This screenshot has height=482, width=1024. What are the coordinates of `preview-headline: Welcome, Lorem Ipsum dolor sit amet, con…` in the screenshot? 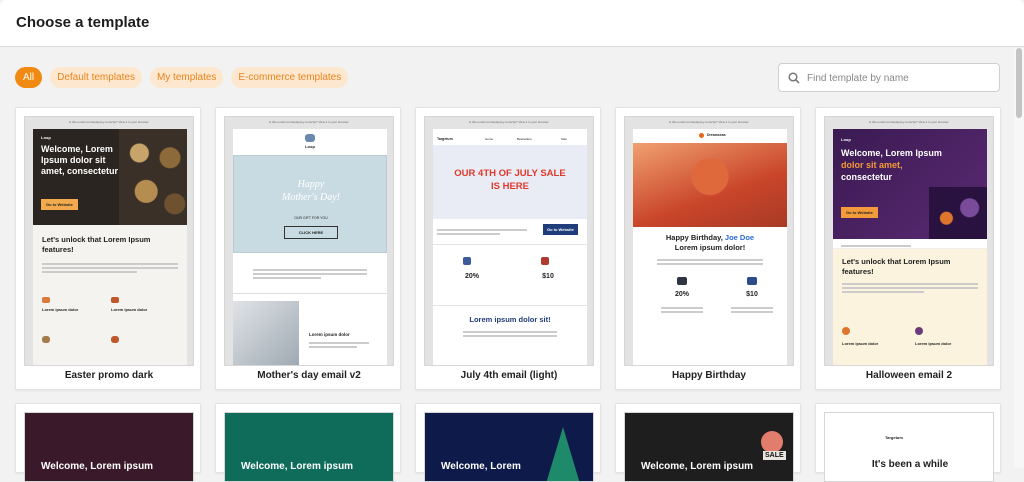 It's located at (80, 160).